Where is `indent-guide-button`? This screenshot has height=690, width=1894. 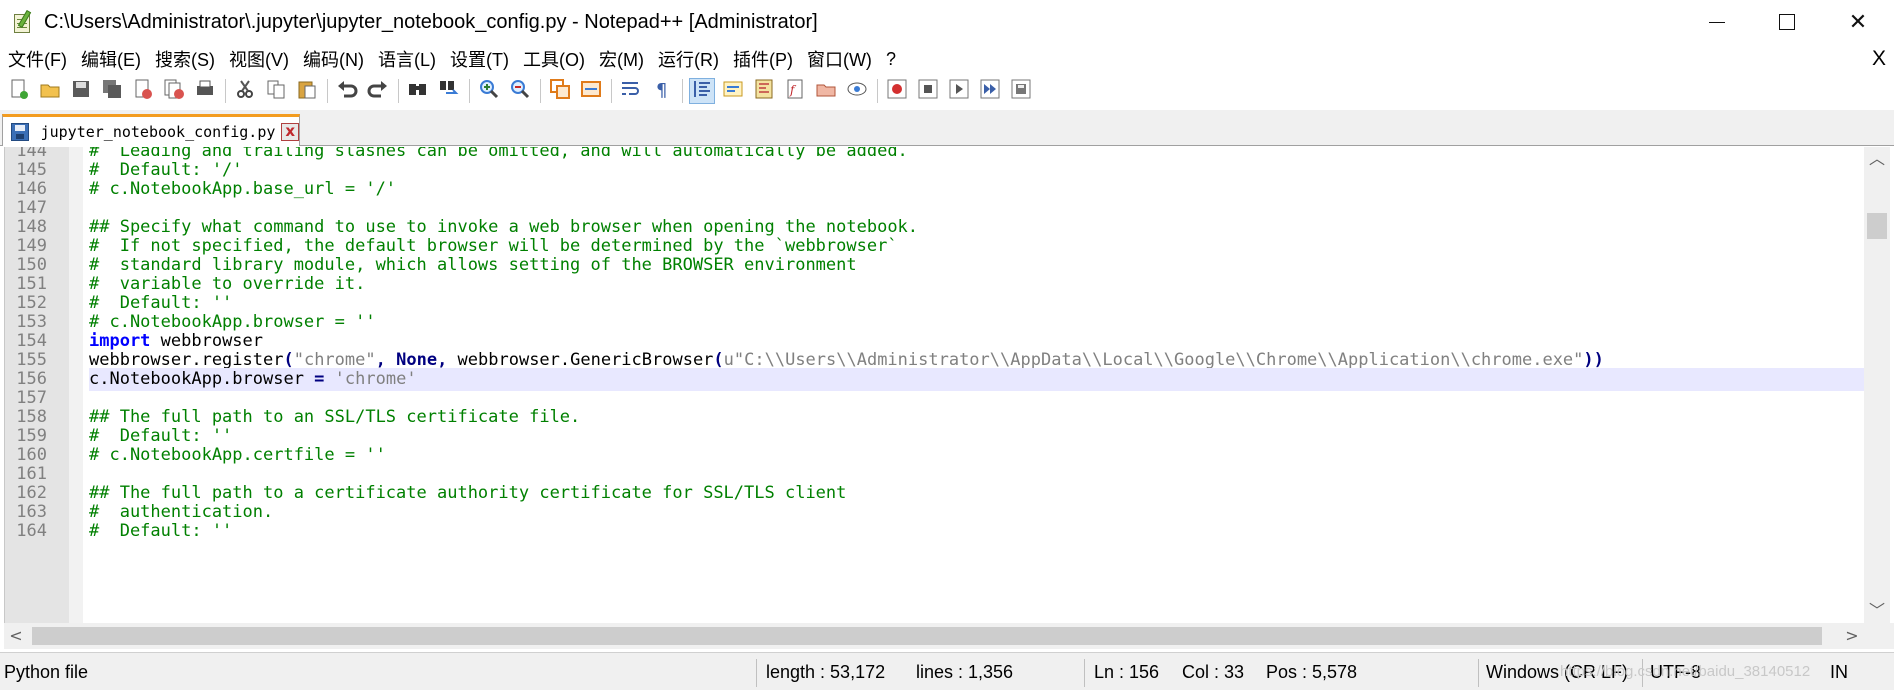 indent-guide-button is located at coordinates (702, 91).